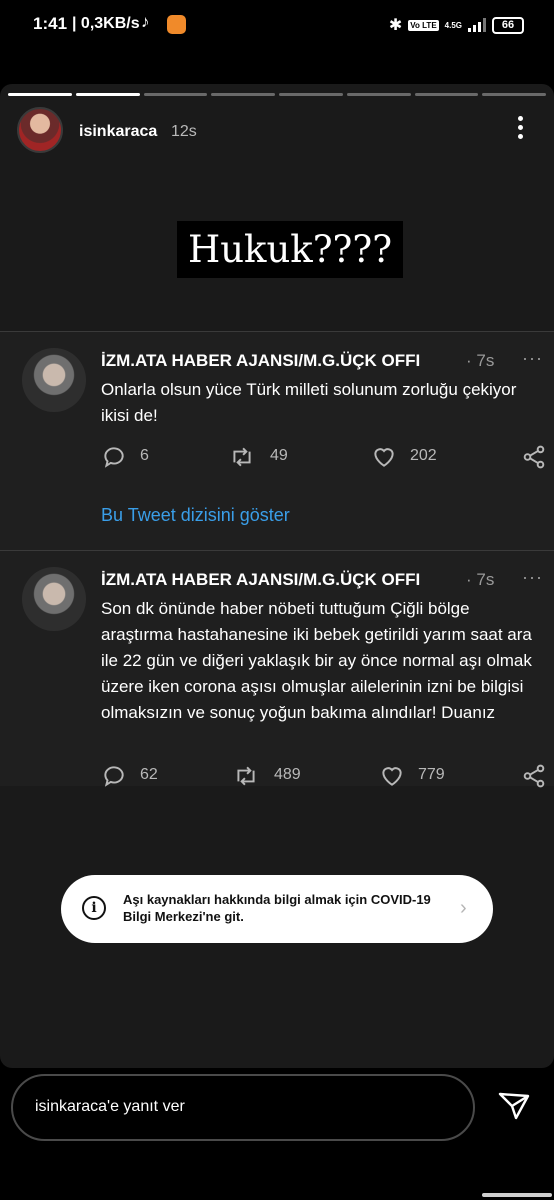  What do you see at coordinates (195, 515) in the screenshot?
I see `show-thread-link: Bu Tweet dizisini göster` at bounding box center [195, 515].